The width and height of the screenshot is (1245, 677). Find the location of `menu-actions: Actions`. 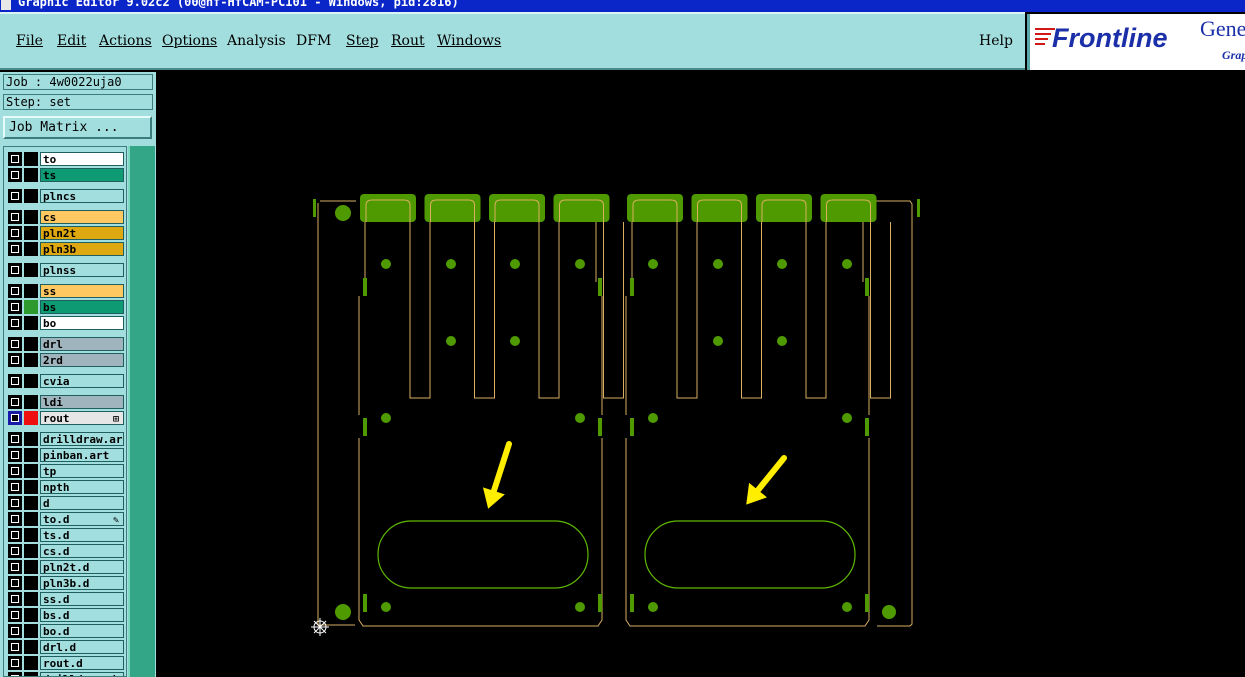

menu-actions: Actions is located at coordinates (125, 41).